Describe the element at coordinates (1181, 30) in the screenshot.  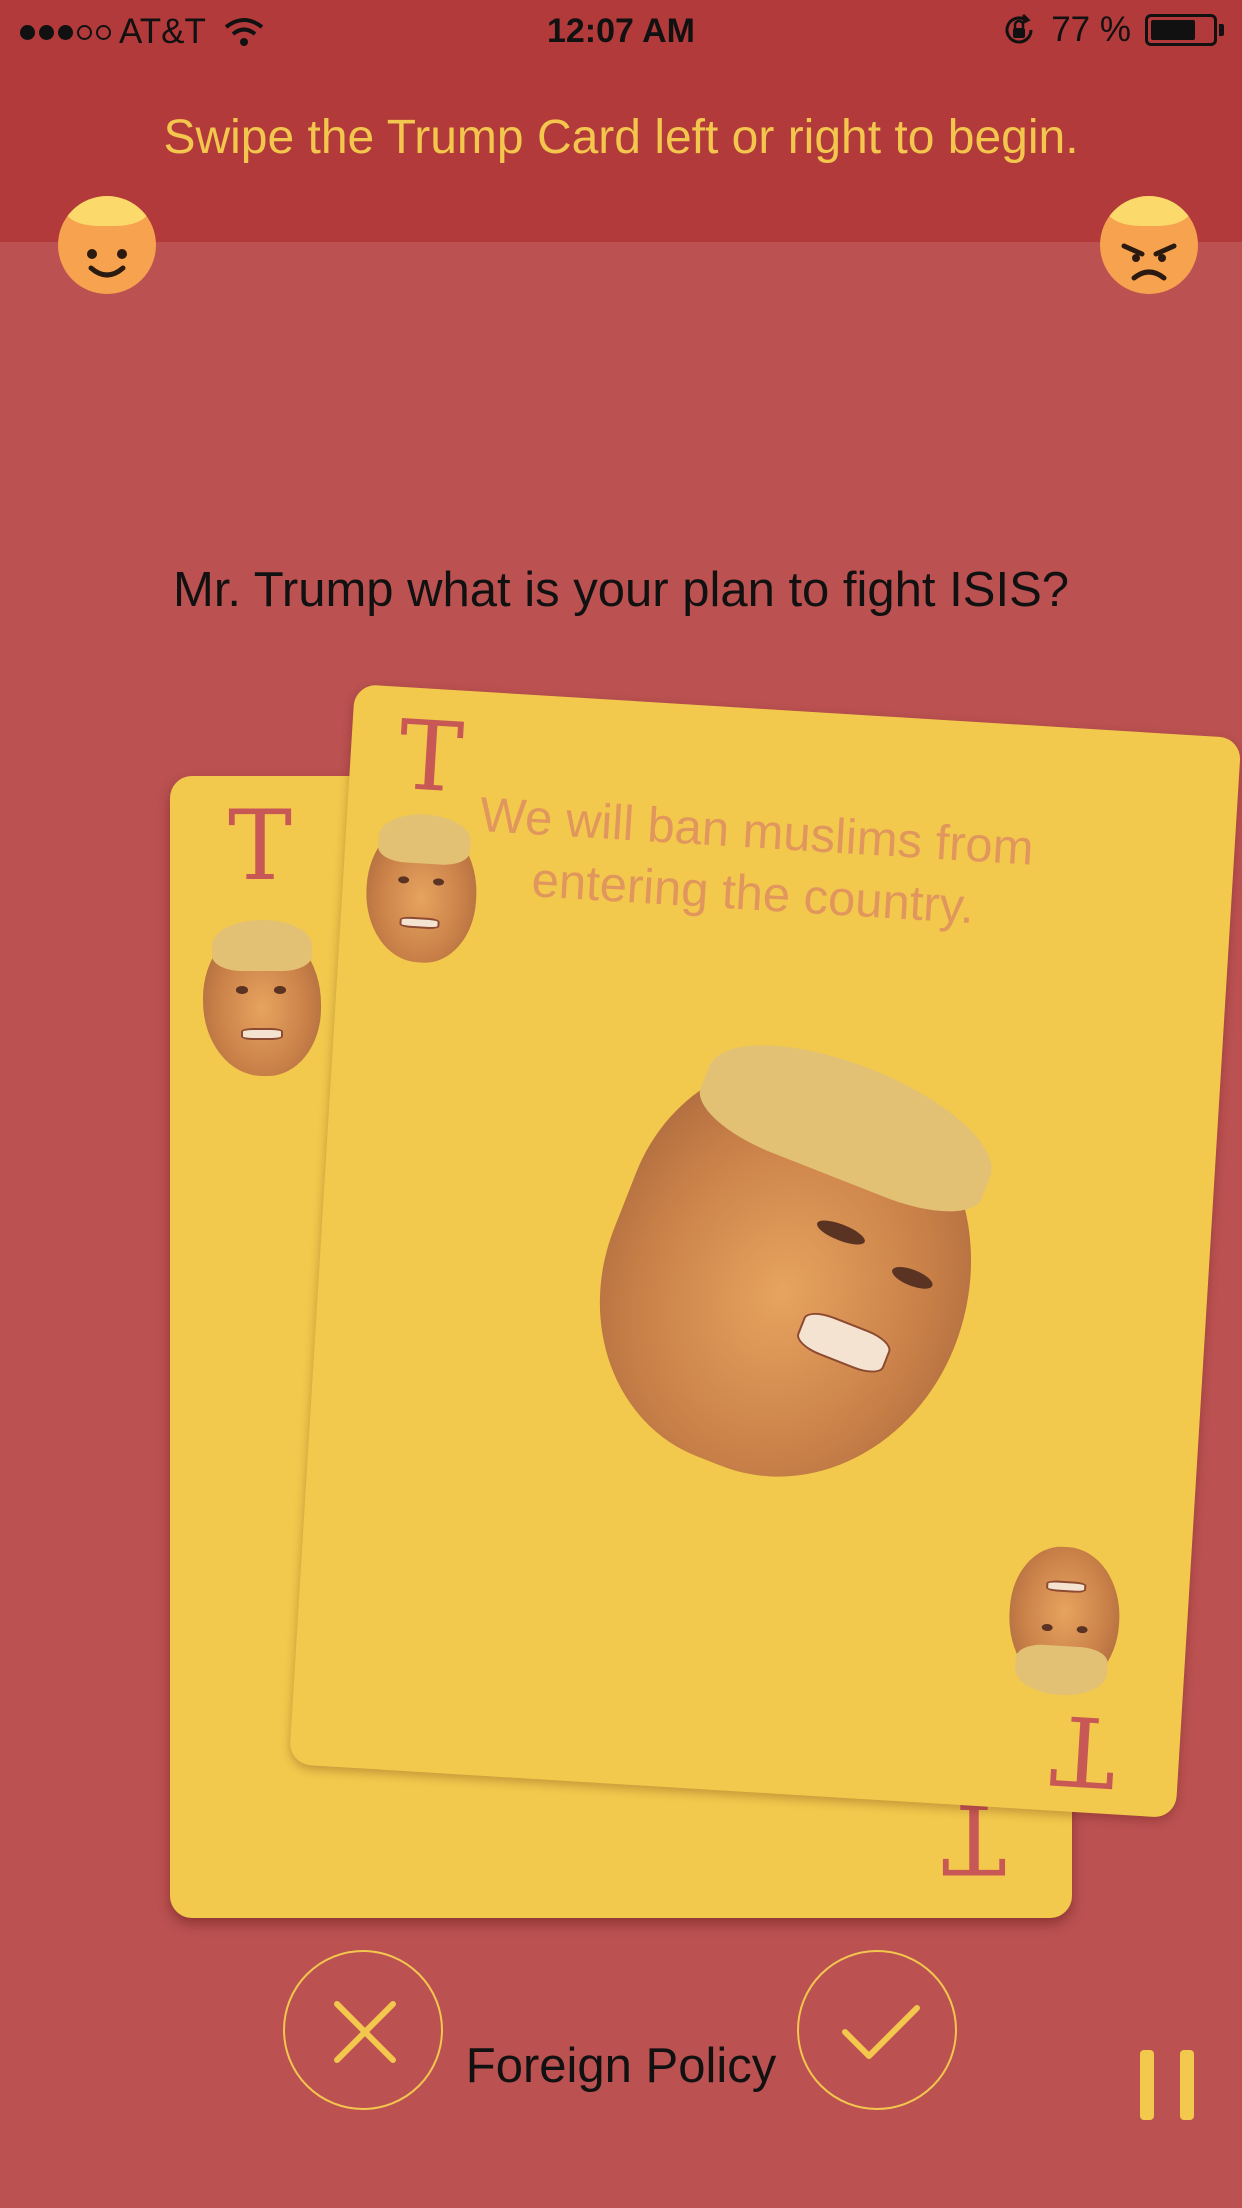
I see `battery-icon` at that location.